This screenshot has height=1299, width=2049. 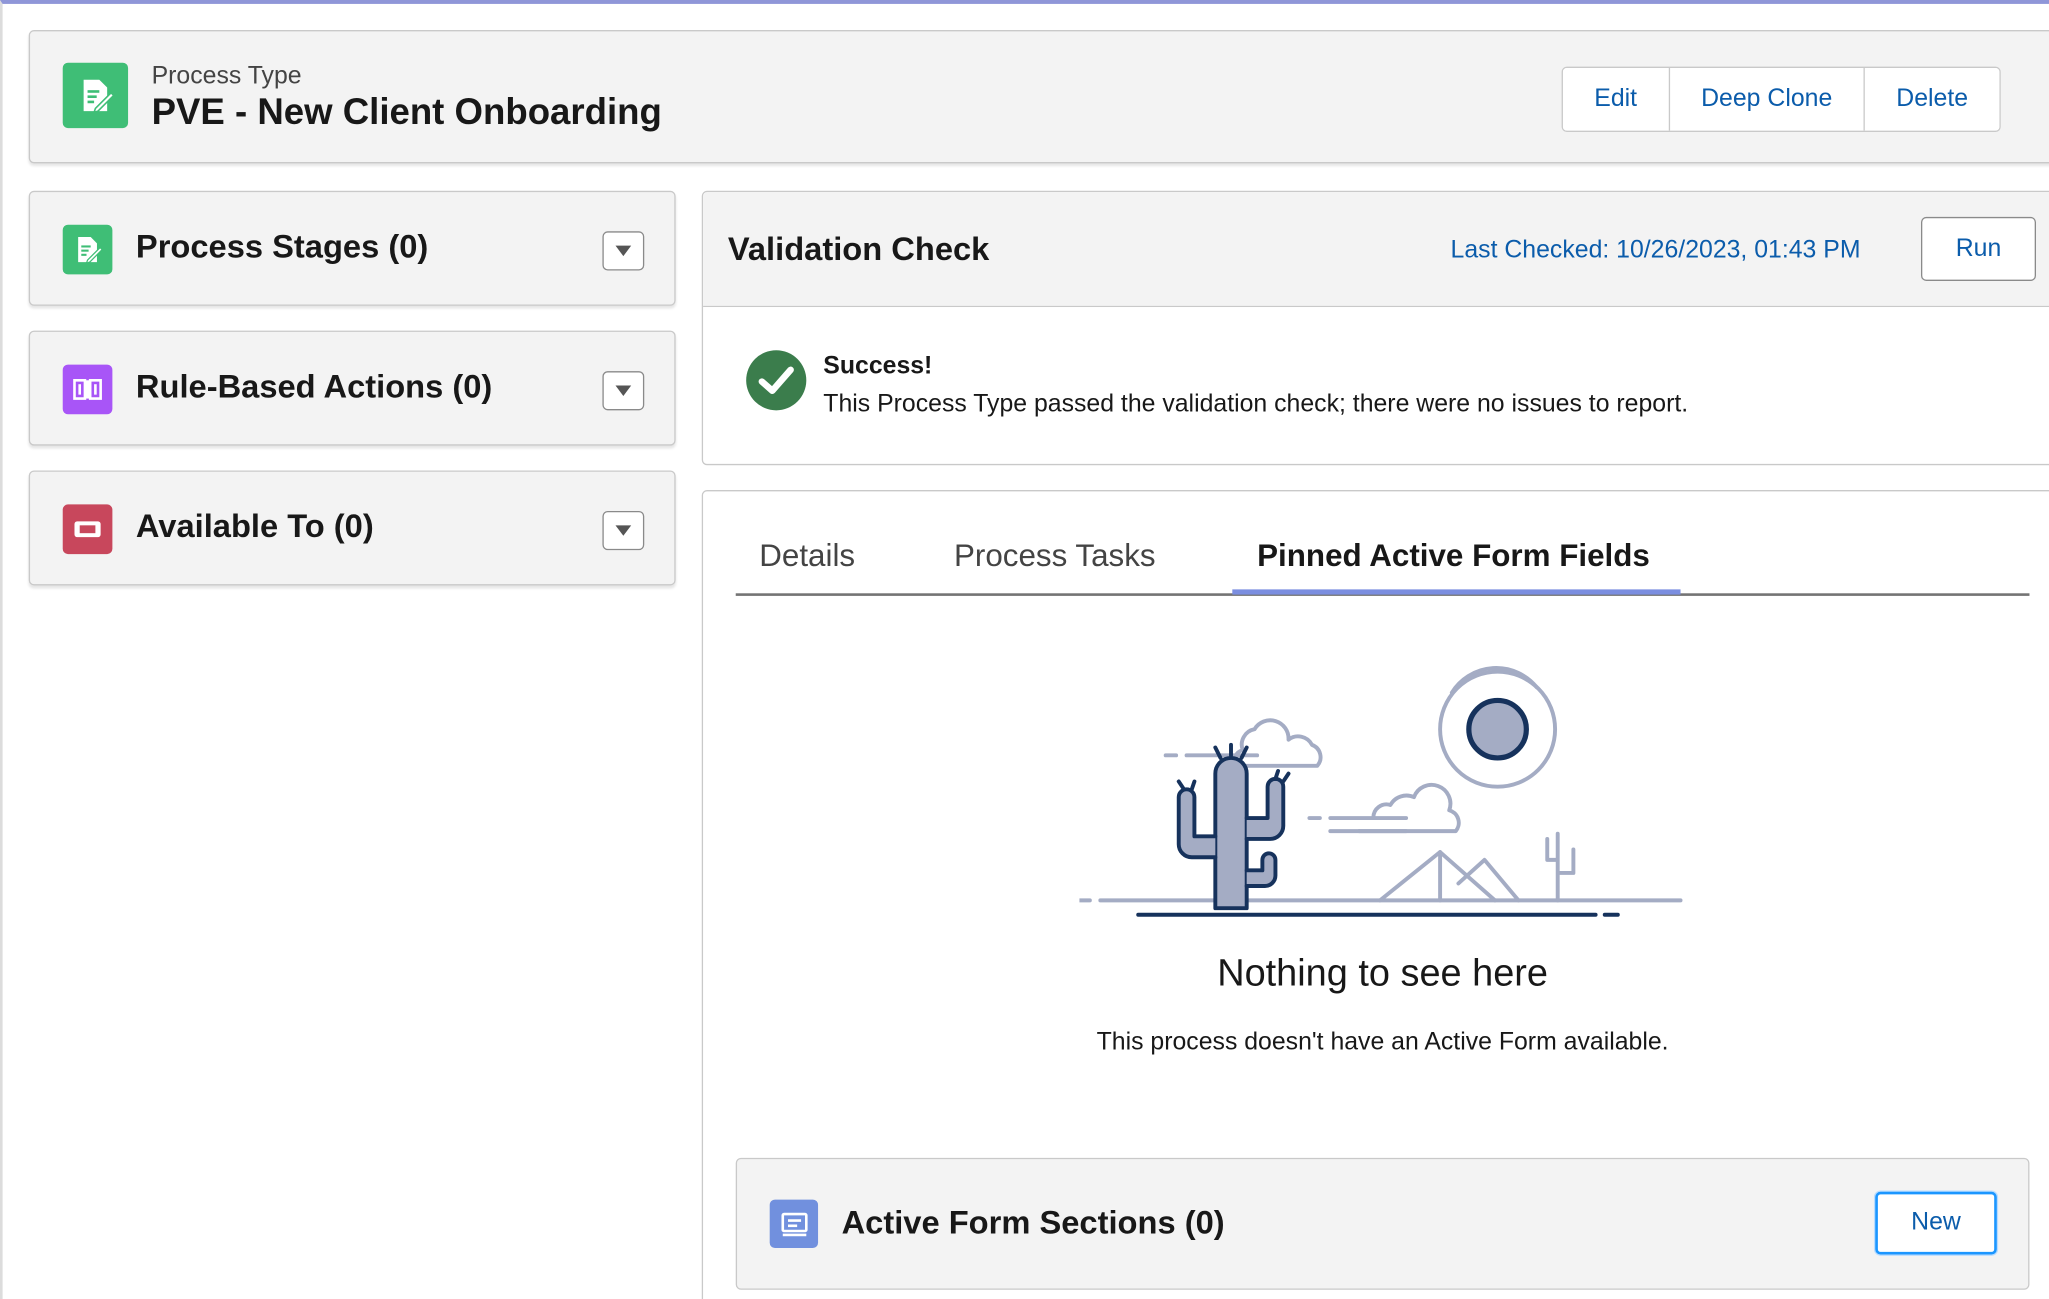 I want to click on tab-pinned-active-form-fields: Pinned Active Form Fields, so click(x=1453, y=556).